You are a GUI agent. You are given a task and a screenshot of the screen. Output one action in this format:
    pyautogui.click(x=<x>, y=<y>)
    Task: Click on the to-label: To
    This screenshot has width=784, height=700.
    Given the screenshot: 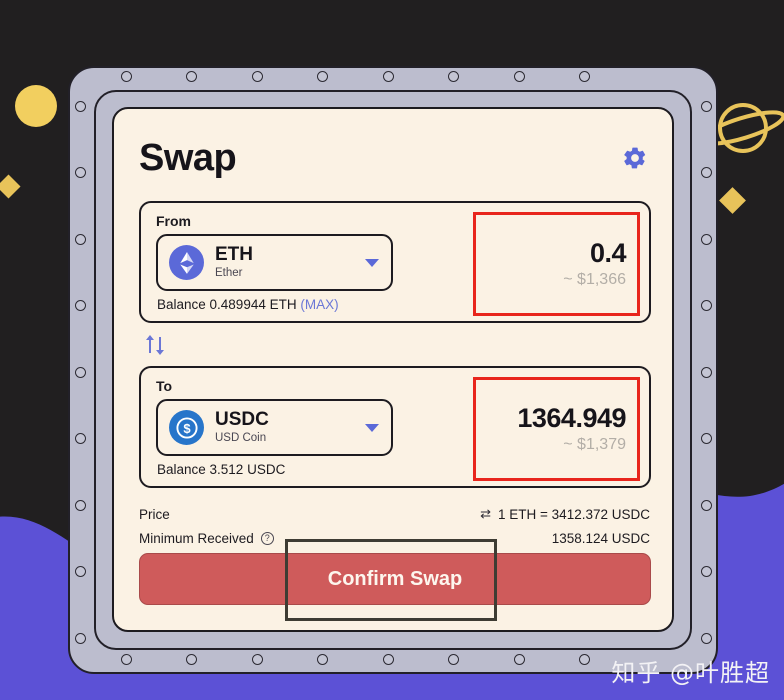 What is the action you would take?
    pyautogui.click(x=164, y=386)
    